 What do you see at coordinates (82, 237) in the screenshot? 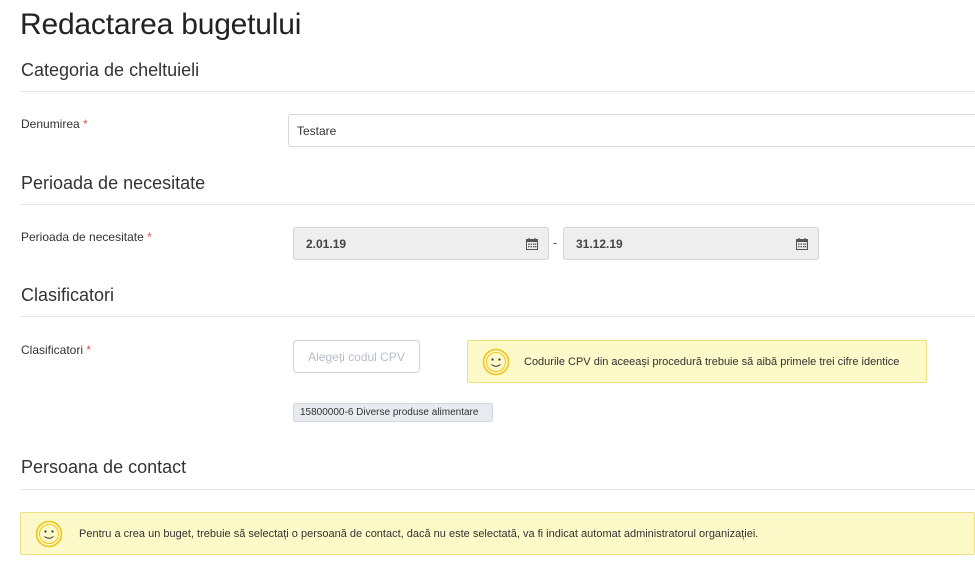
I see `field-label-period-text: Perioada de necesitate` at bounding box center [82, 237].